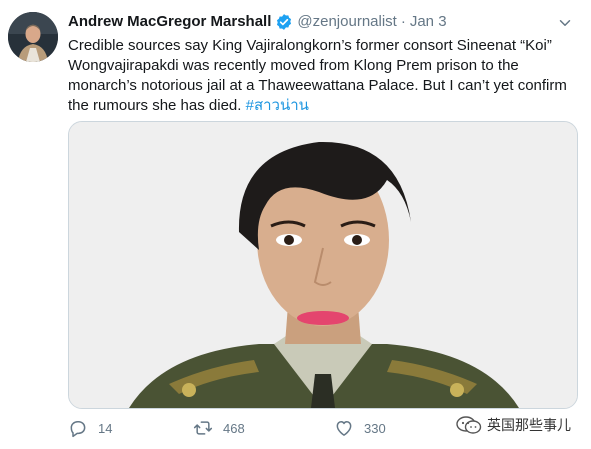  I want to click on avatar-image, so click(33, 37).